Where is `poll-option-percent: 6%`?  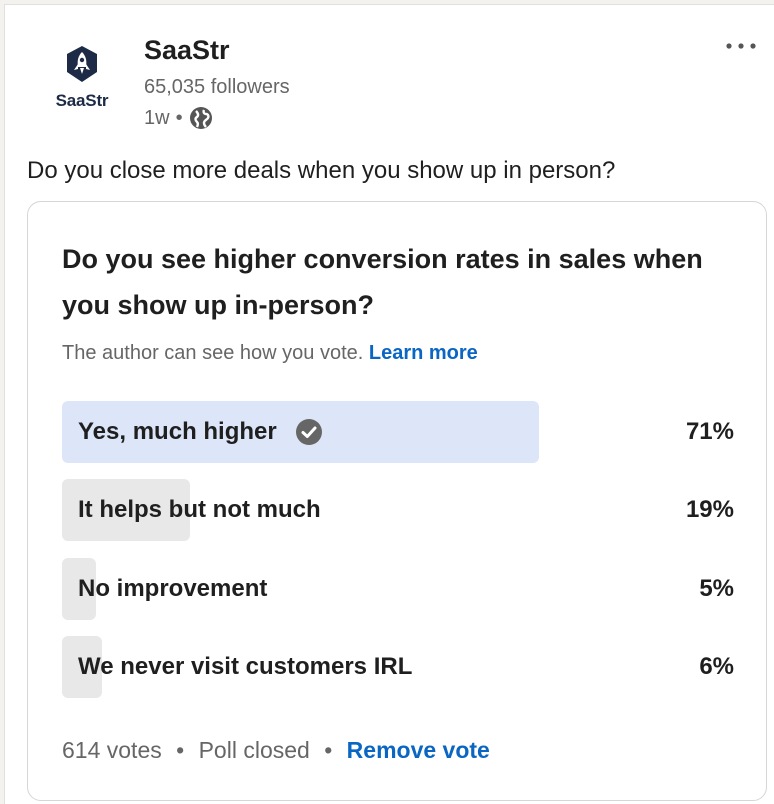 poll-option-percent: 6% is located at coordinates (716, 666).